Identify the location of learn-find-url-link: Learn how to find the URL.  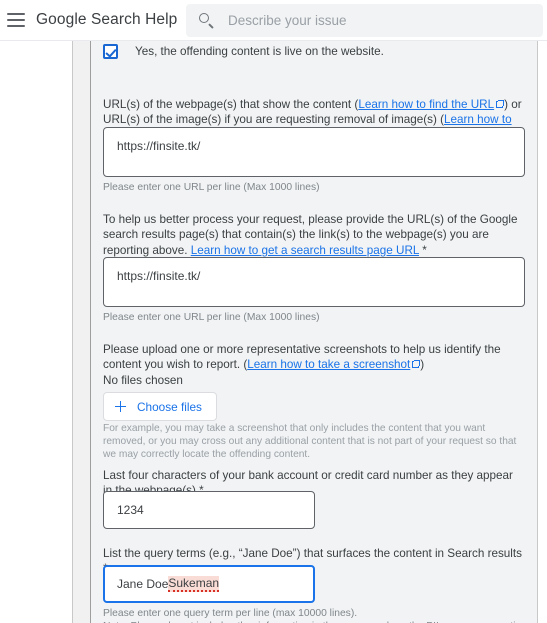
(426, 104).